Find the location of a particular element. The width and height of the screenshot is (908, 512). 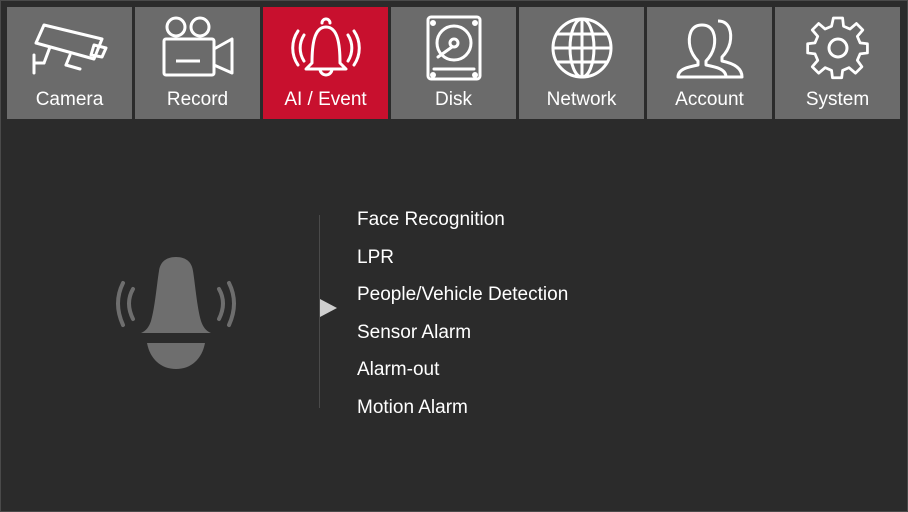

menu-item-sensor-alarm: Sensor Alarm is located at coordinates (462, 339).